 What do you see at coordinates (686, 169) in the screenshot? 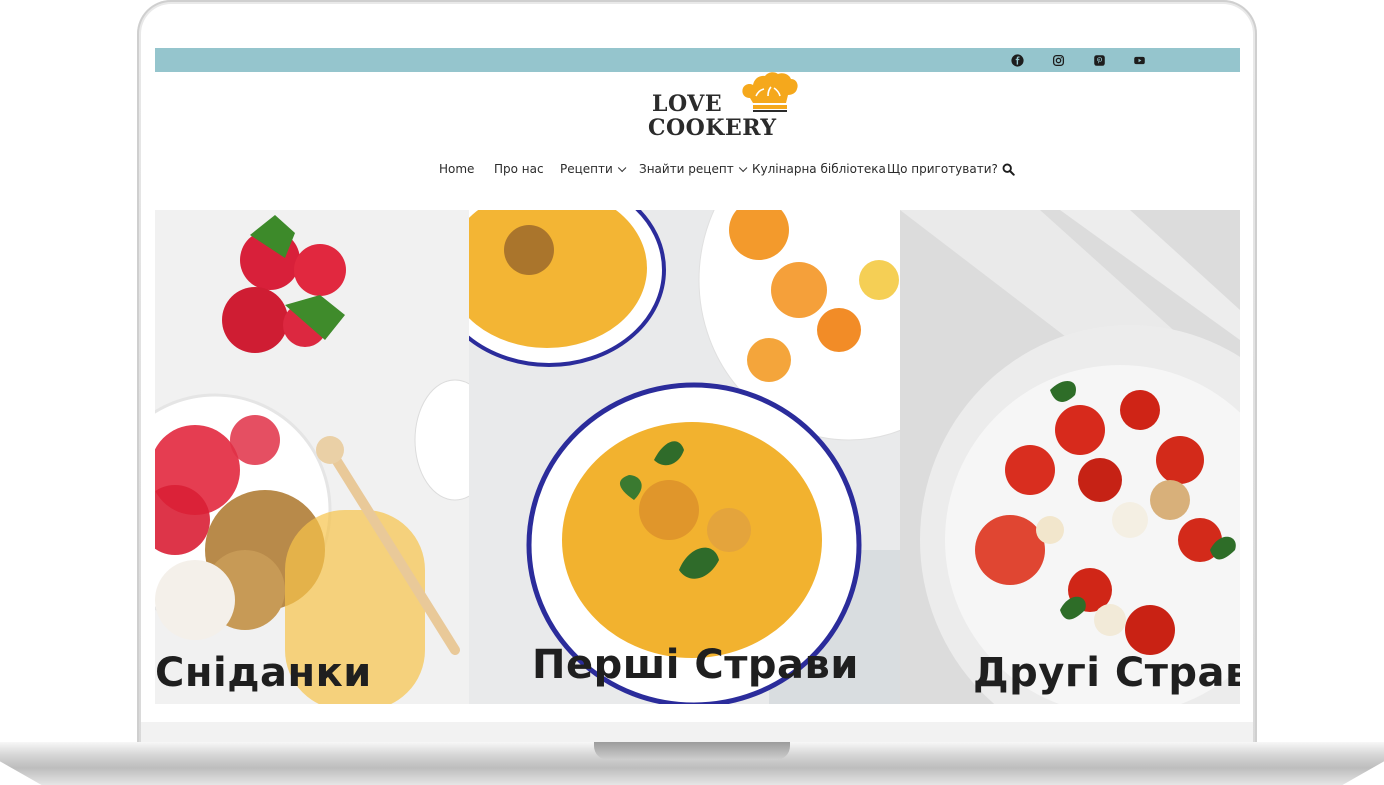
I see `nav-find-recipe-label: Знайти рецепт` at bounding box center [686, 169].